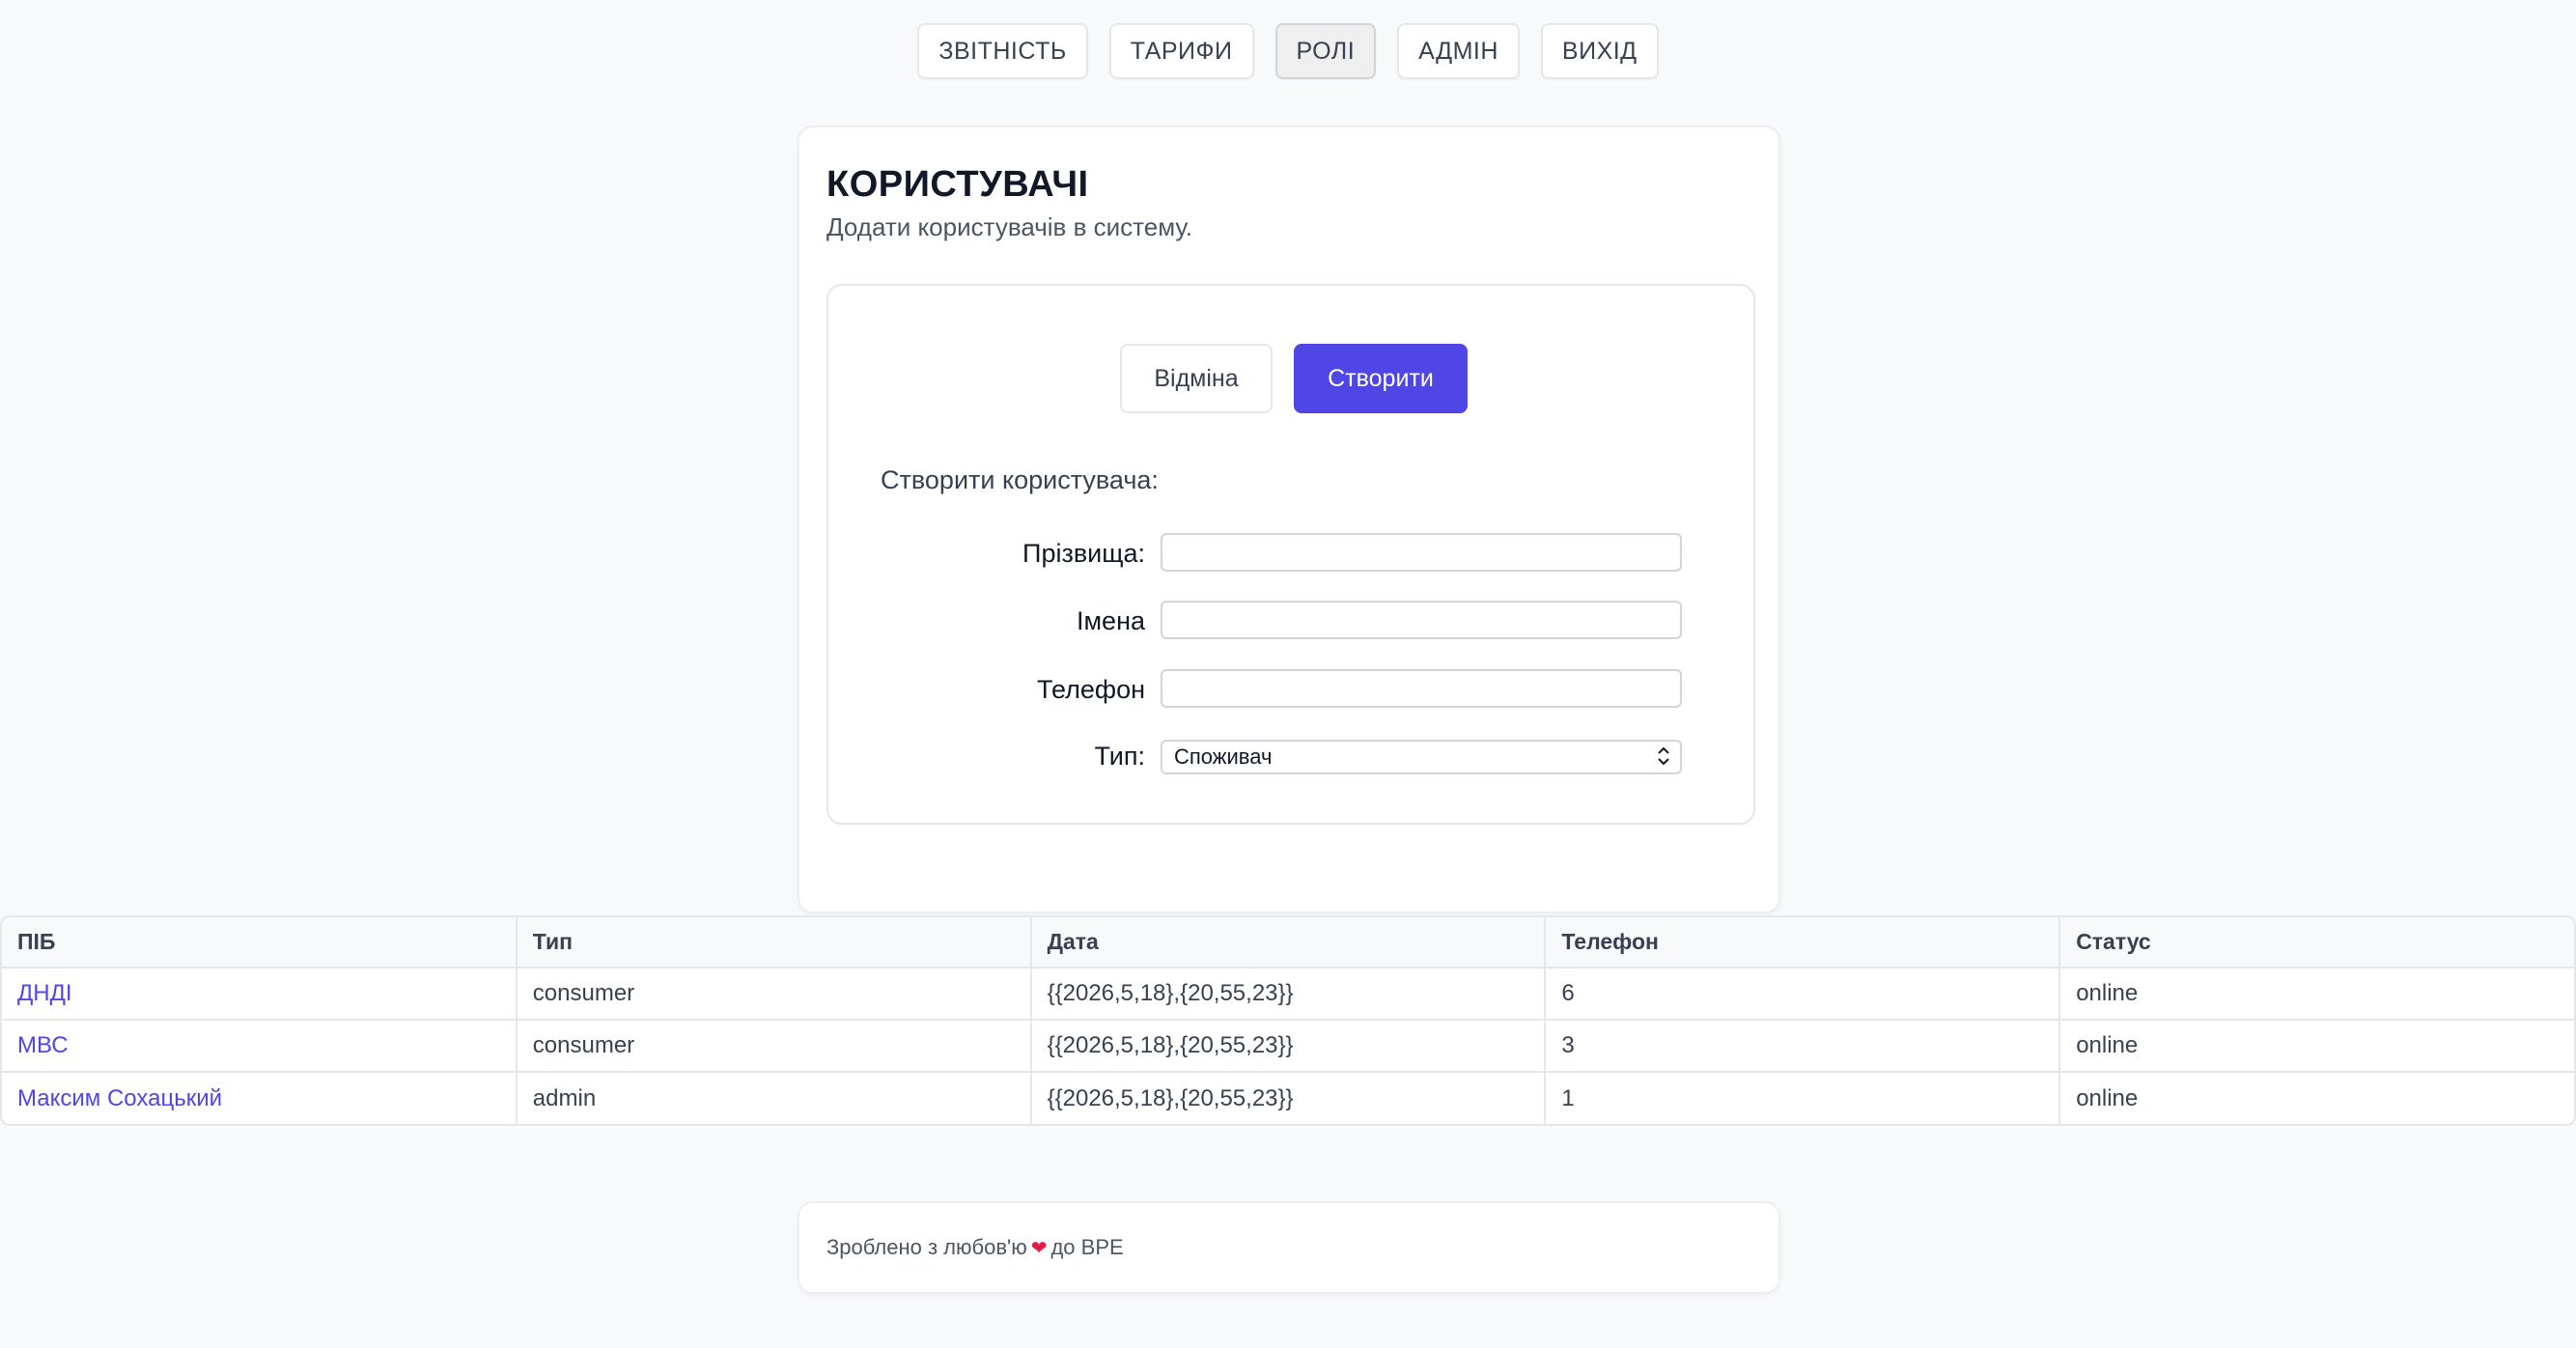 This screenshot has height=1348, width=2576. What do you see at coordinates (1003, 51) in the screenshot?
I see `nav-reports-button: ЗВІТНІСТЬ` at bounding box center [1003, 51].